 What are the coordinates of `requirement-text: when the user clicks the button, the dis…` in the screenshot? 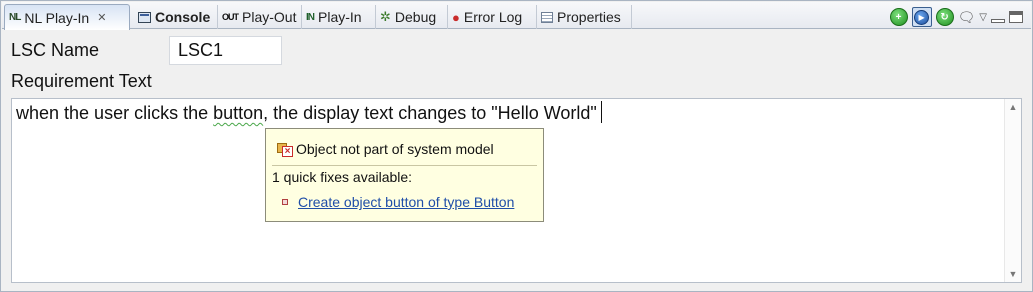 It's located at (309, 112).